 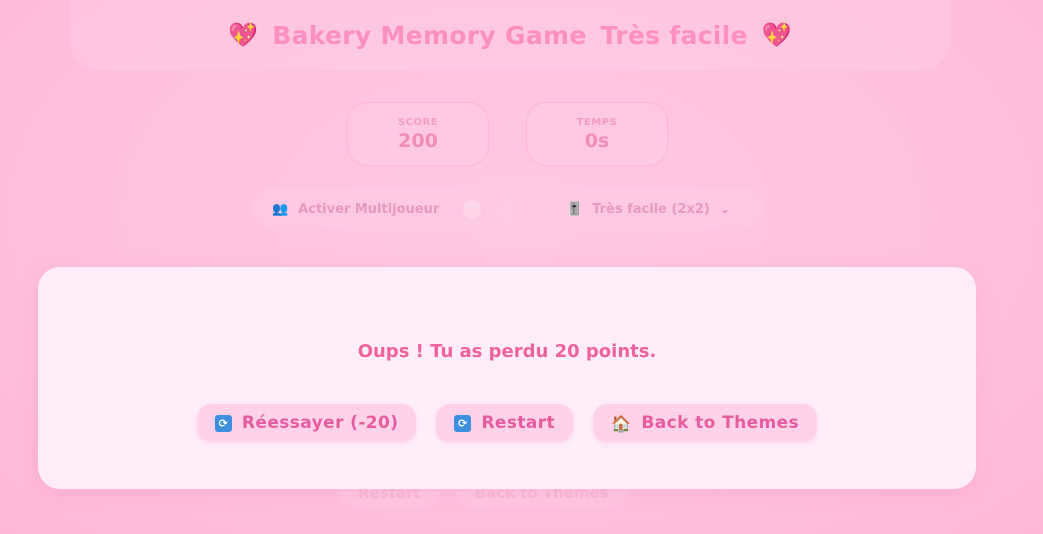 What do you see at coordinates (429, 35) in the screenshot?
I see `page-title: Bakery Memory Game` at bounding box center [429, 35].